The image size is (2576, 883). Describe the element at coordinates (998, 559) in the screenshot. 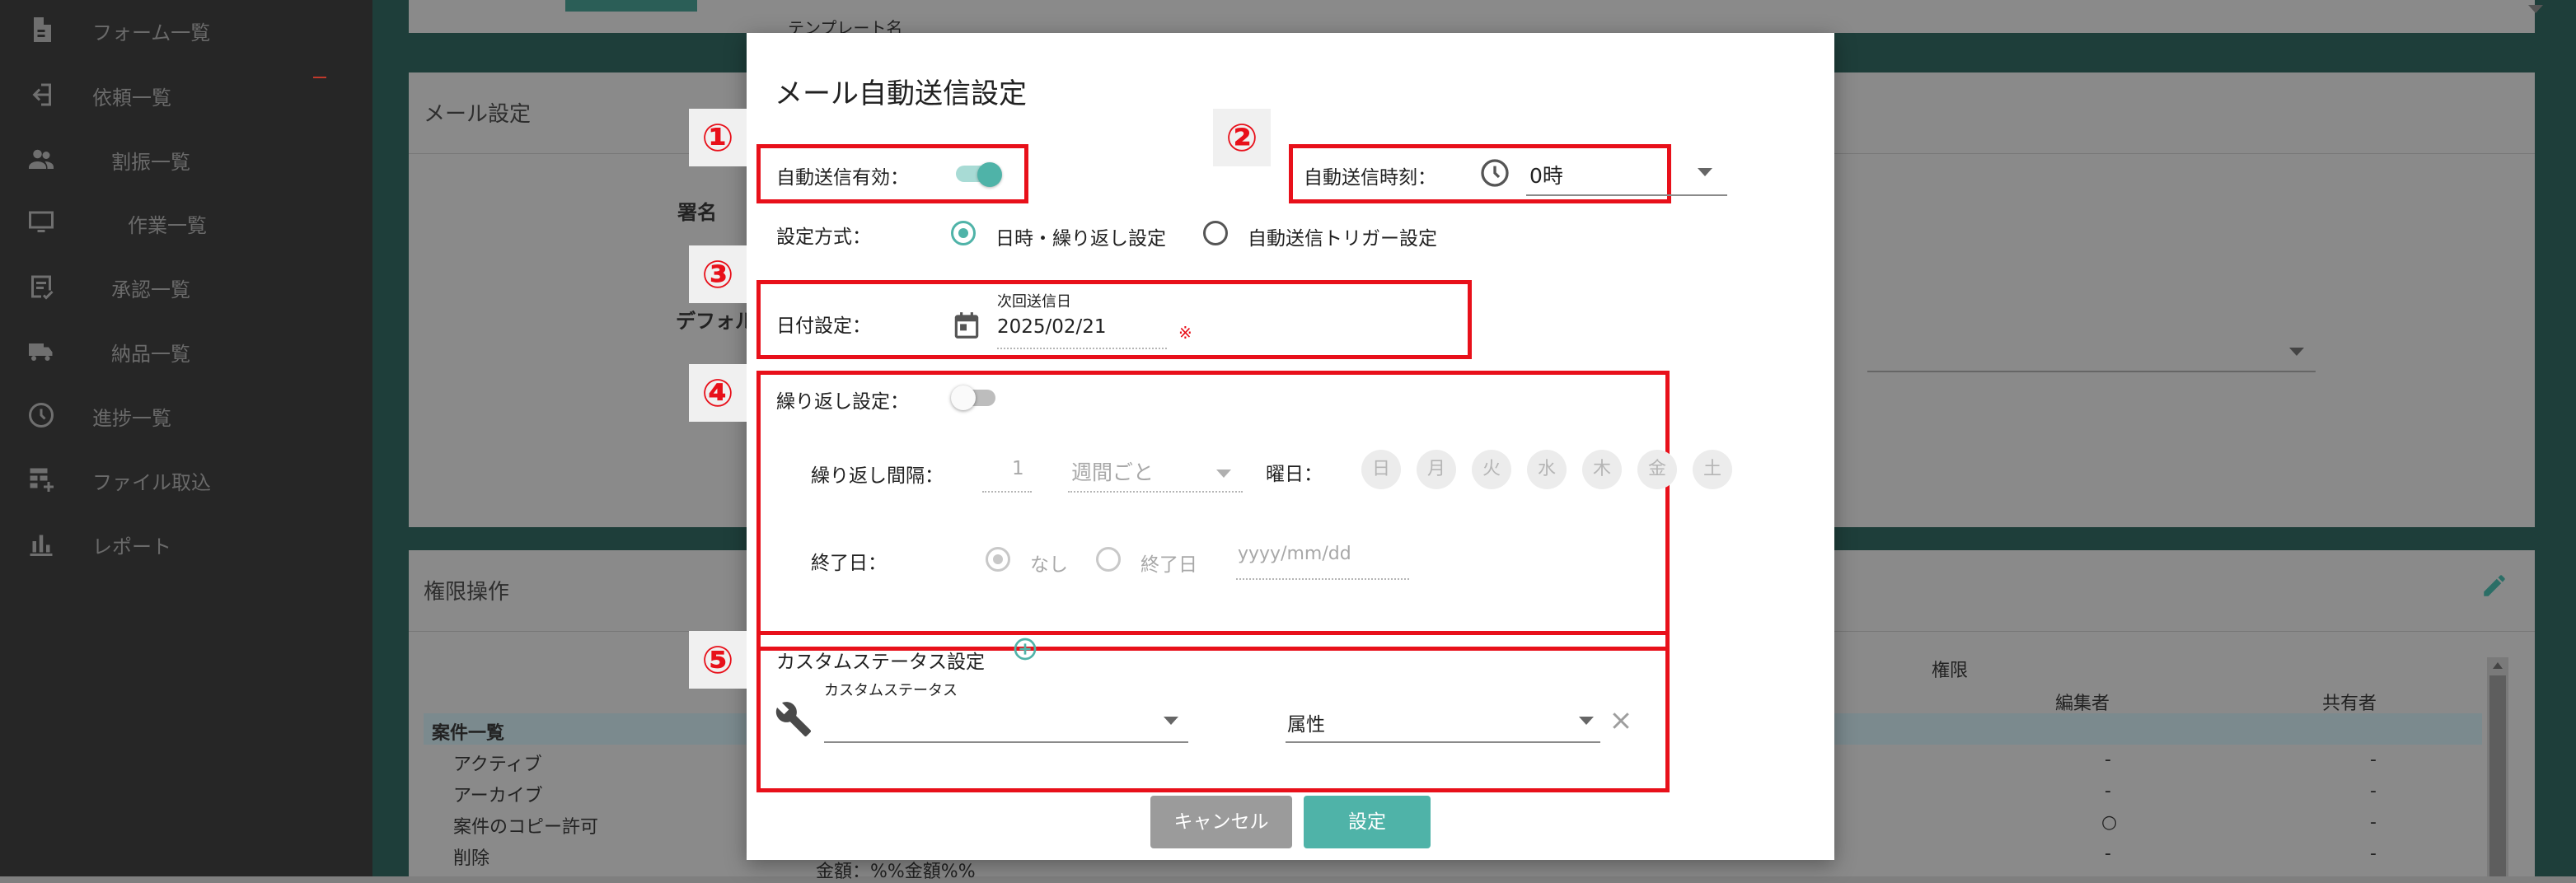

I see `end-date-radio-none` at that location.